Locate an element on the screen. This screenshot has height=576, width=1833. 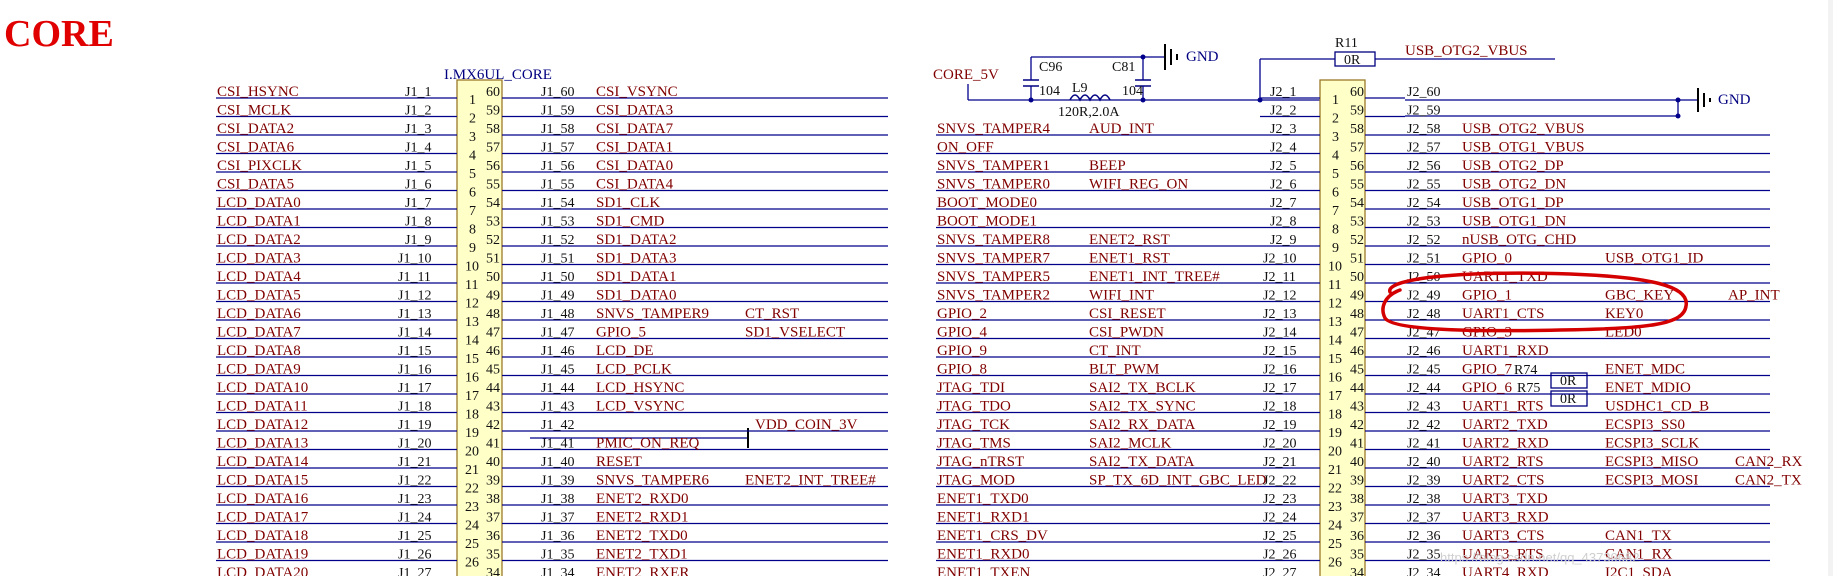
j2-pin-ref: J2_34 is located at coordinates (1423, 571).